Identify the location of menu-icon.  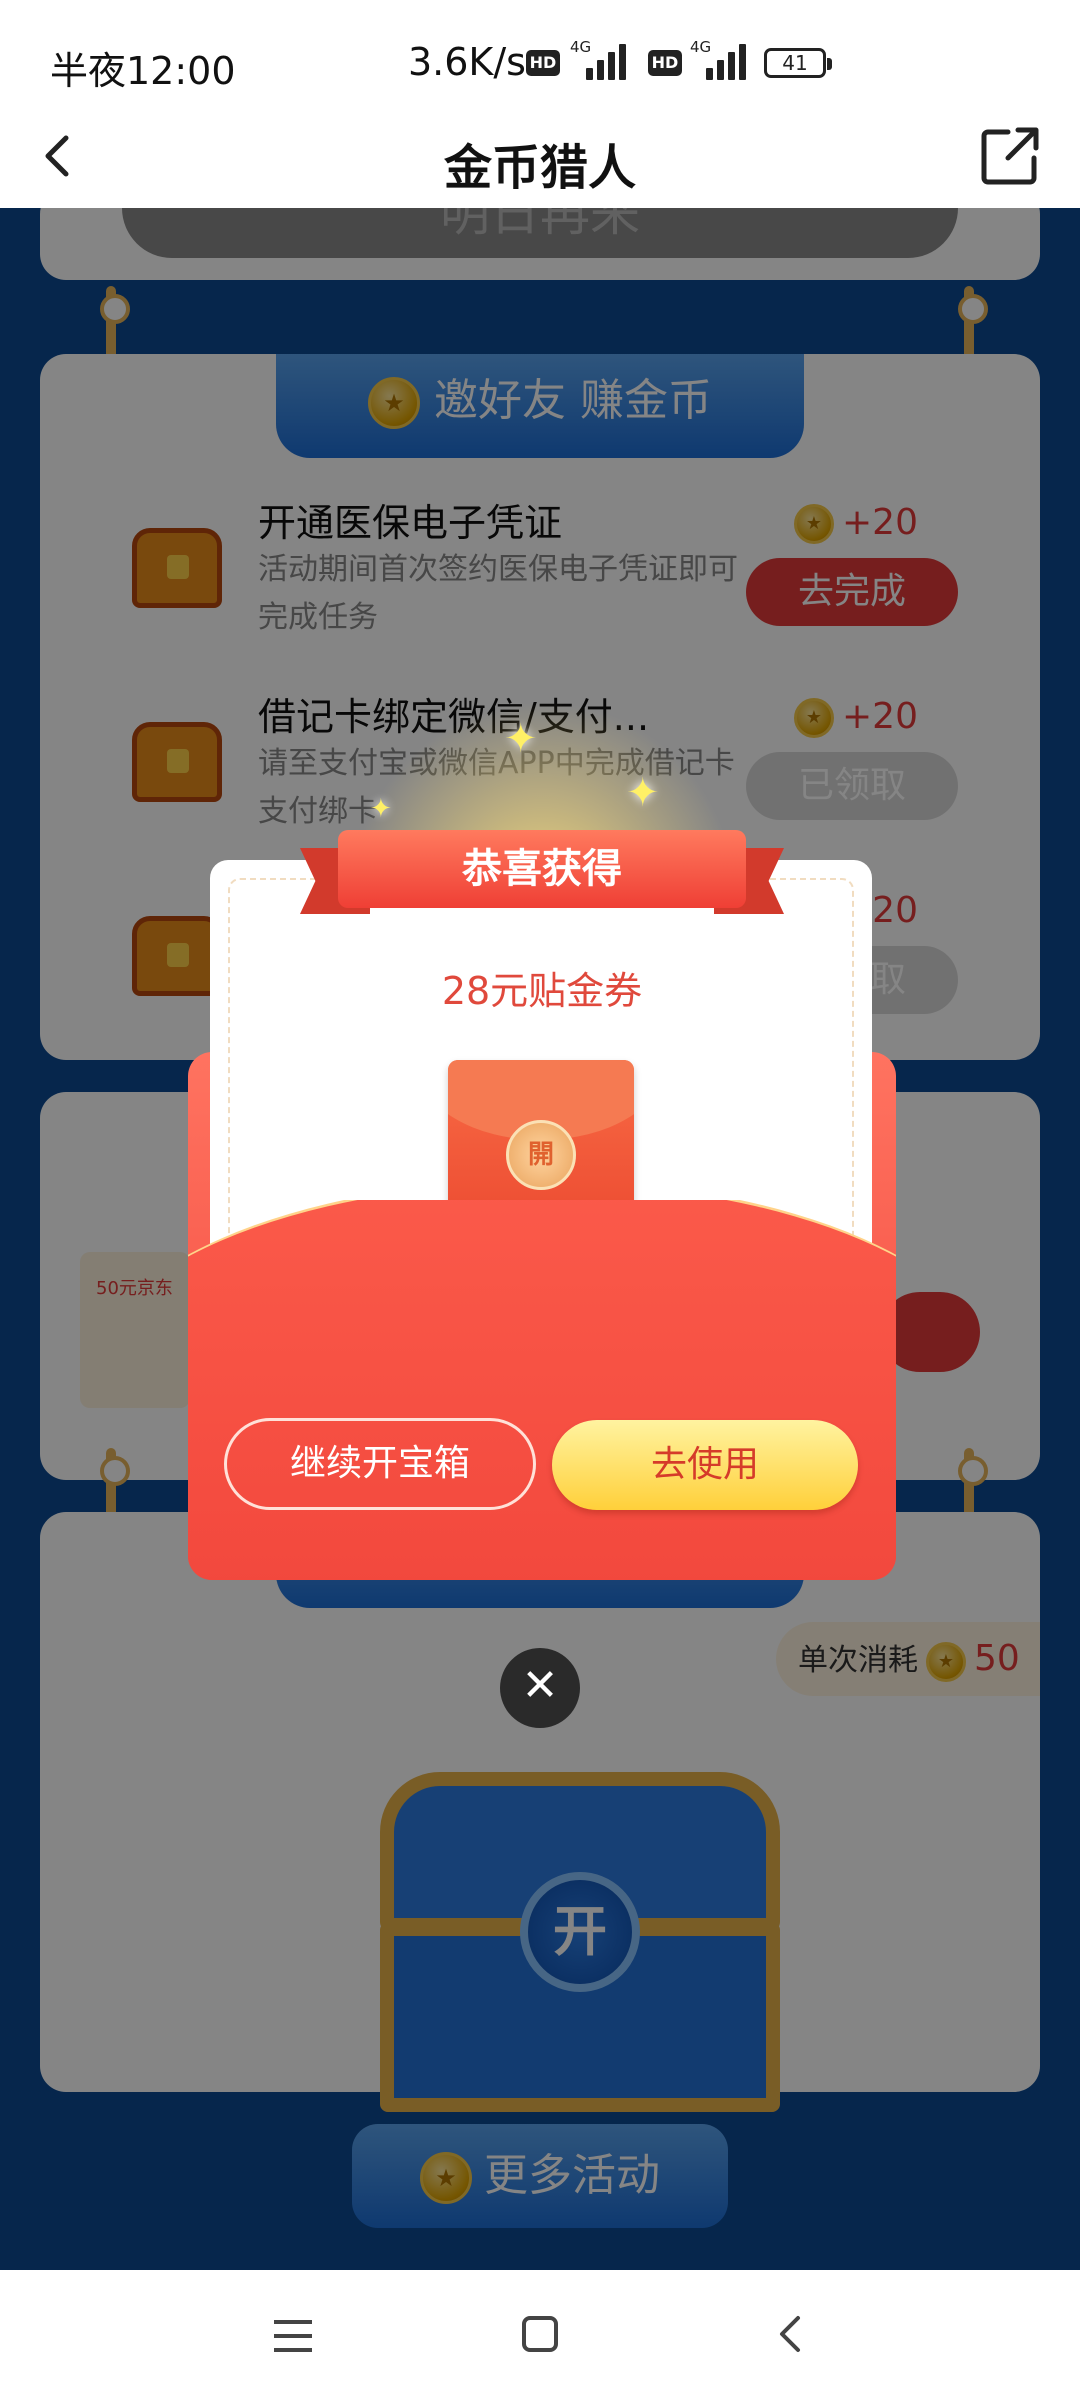
(293, 2336).